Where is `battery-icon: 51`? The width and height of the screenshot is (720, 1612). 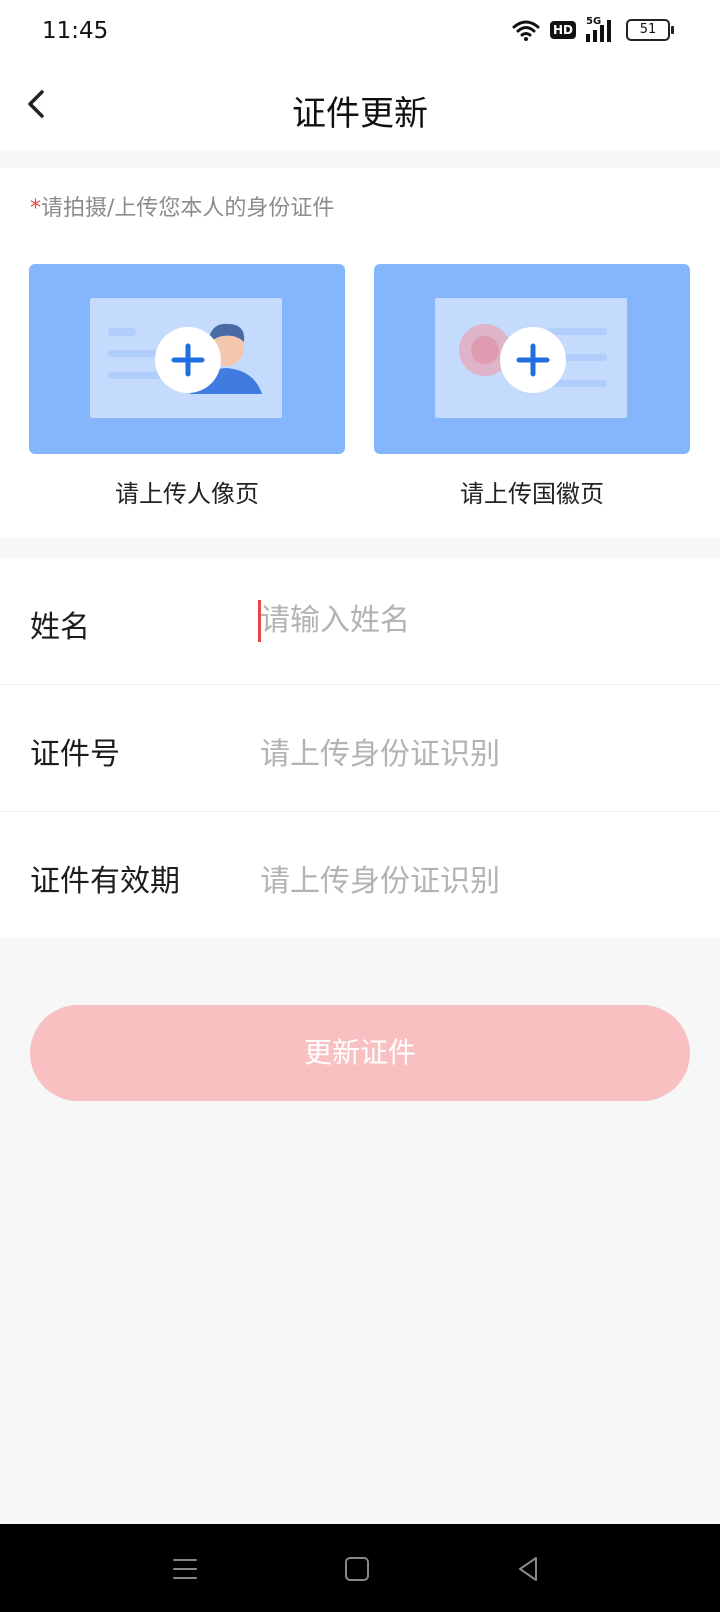 battery-icon: 51 is located at coordinates (650, 30).